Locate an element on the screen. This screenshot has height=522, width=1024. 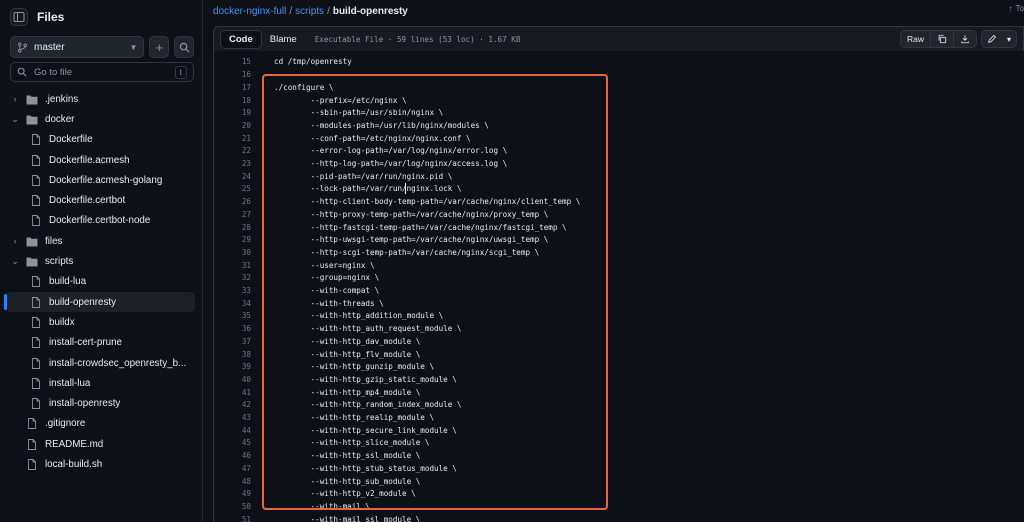
code-line: 25 --lock-path=/var/run/nginx.lock \ is located at coordinates (619, 189).